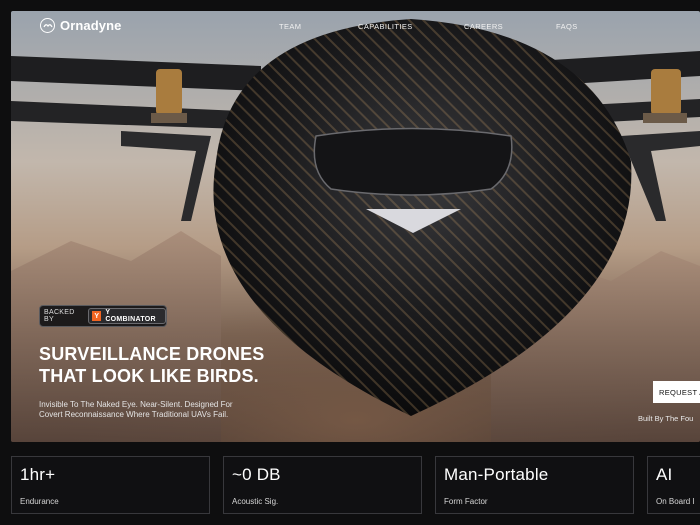  I want to click on headline-line-1: SURVEILLANCE DRONES, so click(152, 354).